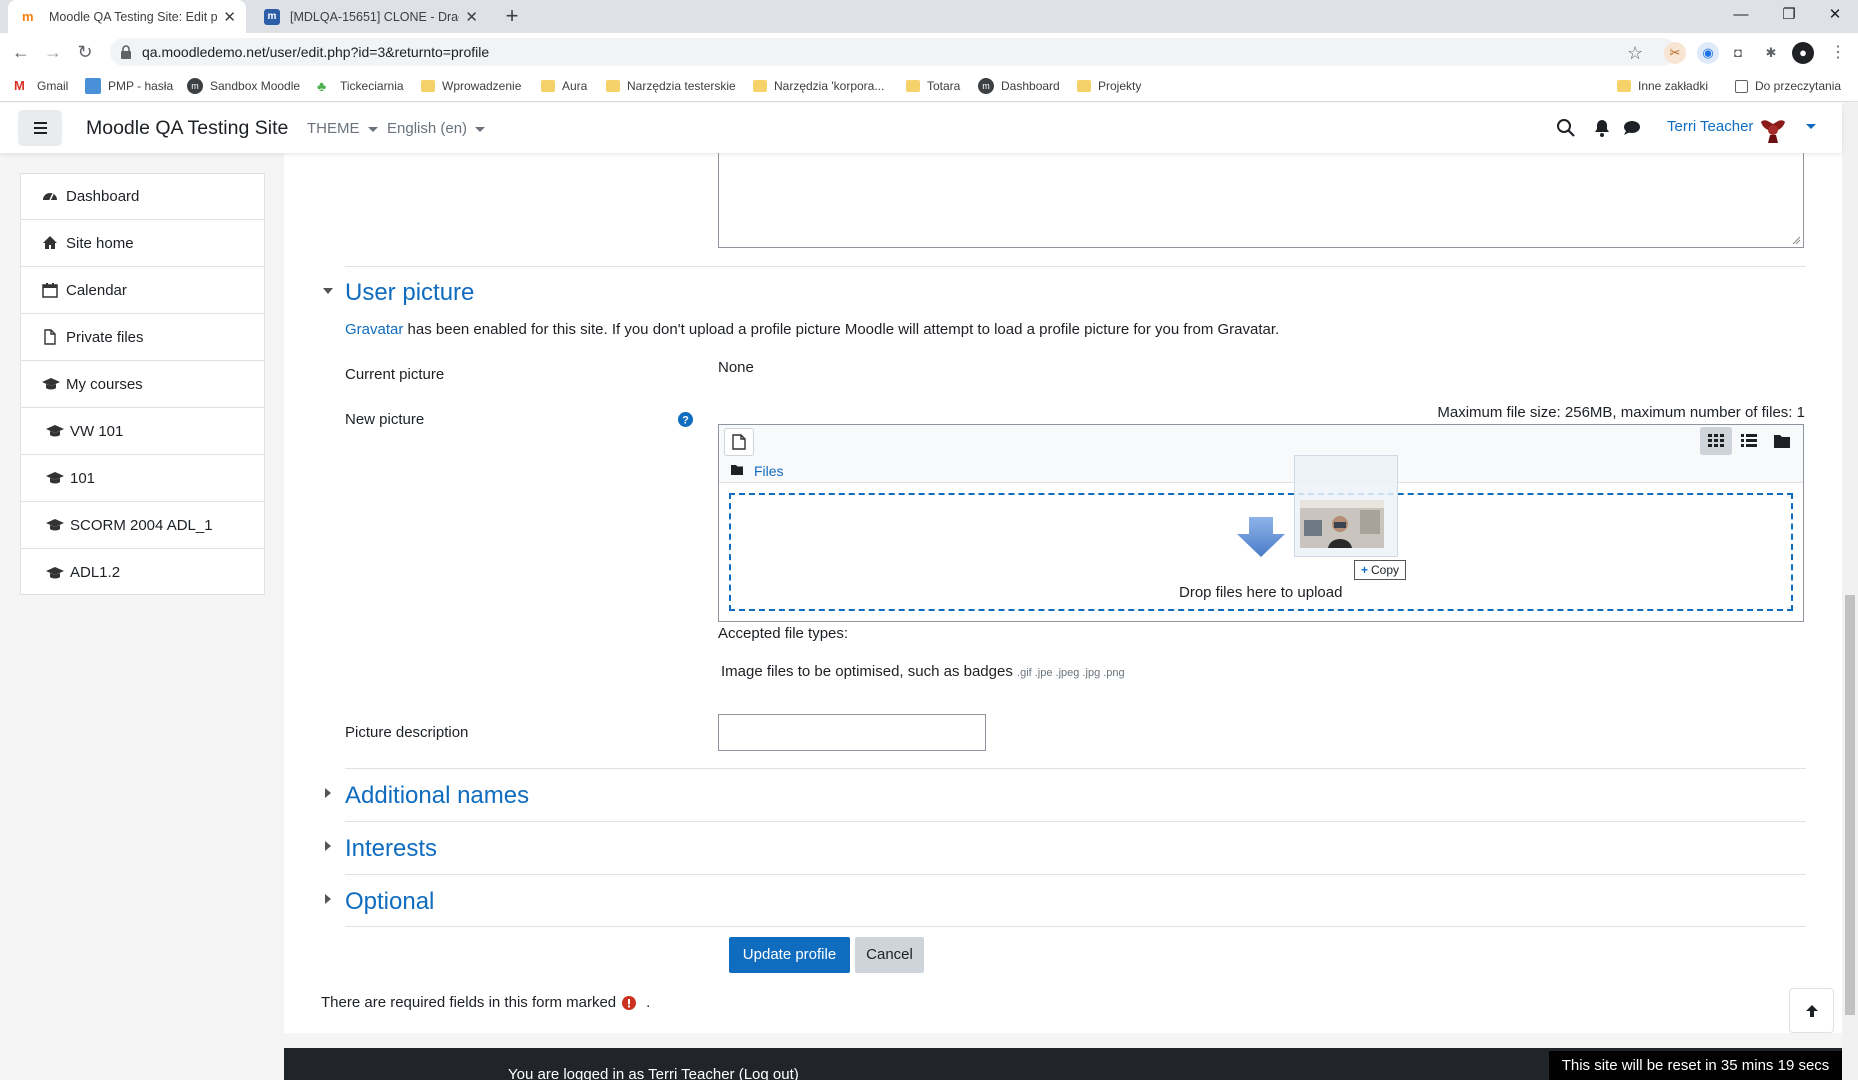 The width and height of the screenshot is (1858, 1080). Describe the element at coordinates (243, 86) in the screenshot. I see `bookmark-sandbox: m Sandbox Moodle` at that location.